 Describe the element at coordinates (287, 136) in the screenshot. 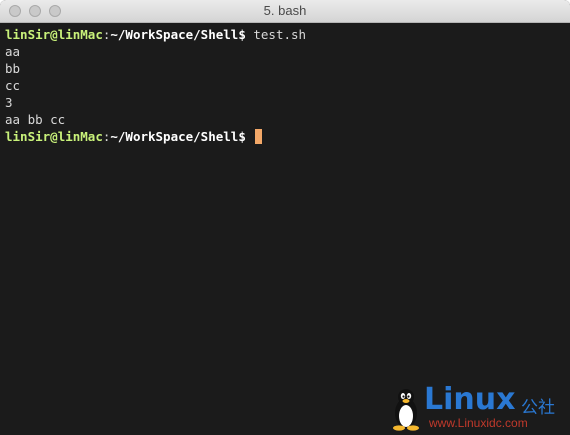

I see `prompt-line: linSir@linMac:~/WorkSpace/Shell$` at that location.